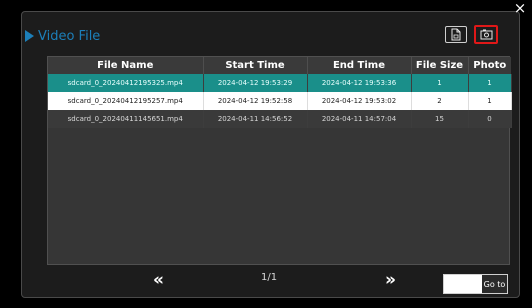 This screenshot has width=532, height=308. Describe the element at coordinates (390, 280) in the screenshot. I see `next-page-button: »` at that location.